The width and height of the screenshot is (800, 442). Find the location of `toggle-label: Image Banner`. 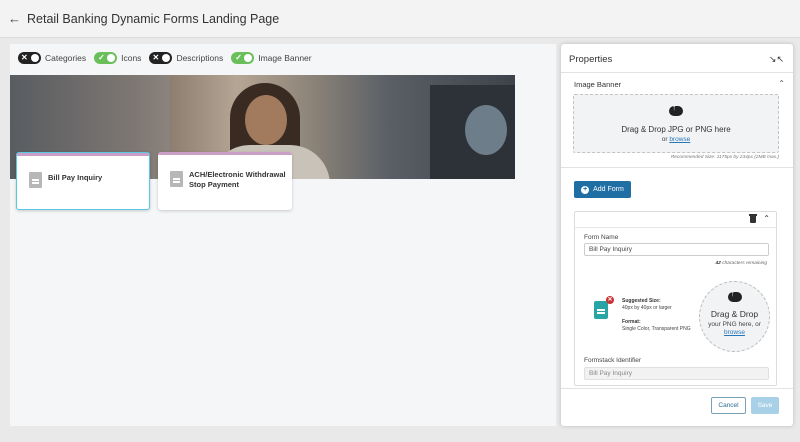

toggle-label: Image Banner is located at coordinates (285, 58).